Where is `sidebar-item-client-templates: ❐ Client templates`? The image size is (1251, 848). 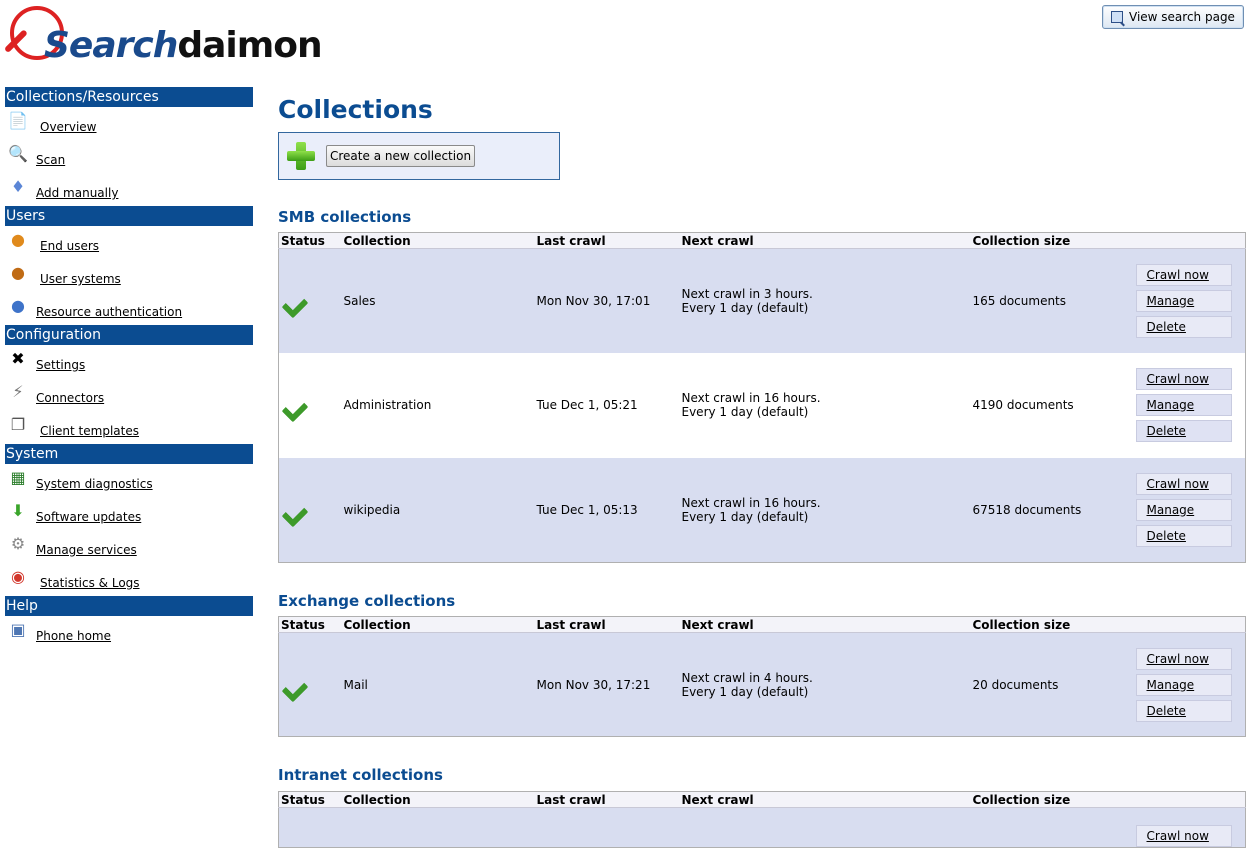
sidebar-item-client-templates: ❐ Client templates is located at coordinates (129, 427).